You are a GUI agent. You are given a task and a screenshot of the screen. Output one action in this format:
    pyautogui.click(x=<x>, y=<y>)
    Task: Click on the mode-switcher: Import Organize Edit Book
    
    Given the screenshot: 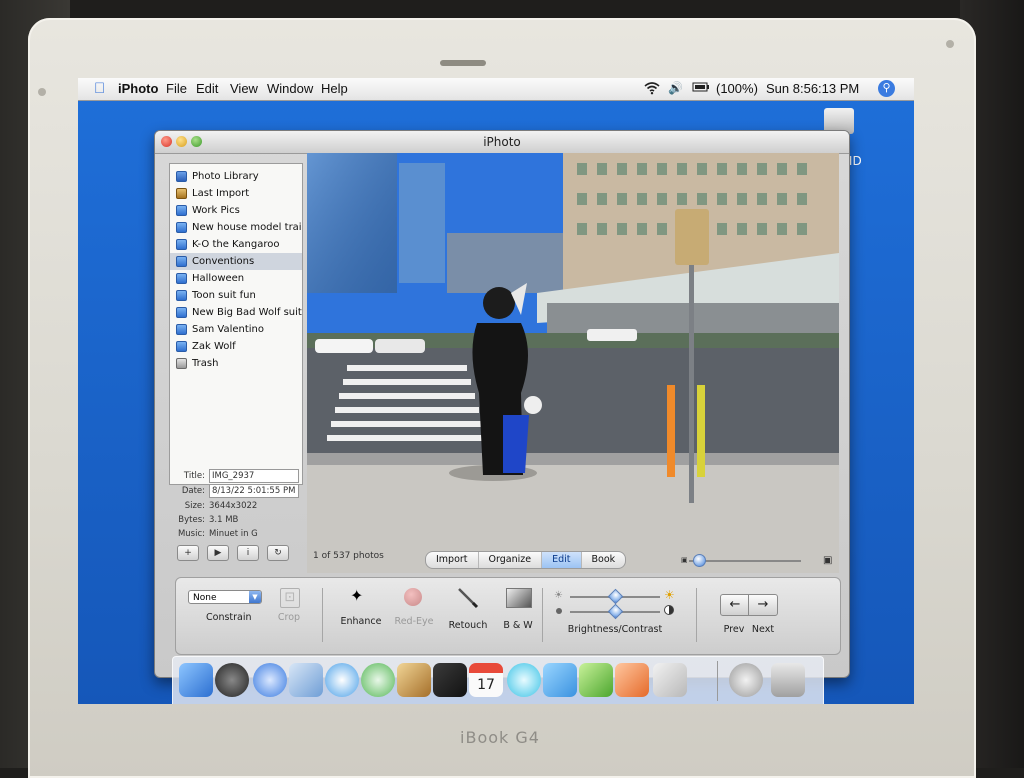 What is the action you would take?
    pyautogui.click(x=526, y=560)
    